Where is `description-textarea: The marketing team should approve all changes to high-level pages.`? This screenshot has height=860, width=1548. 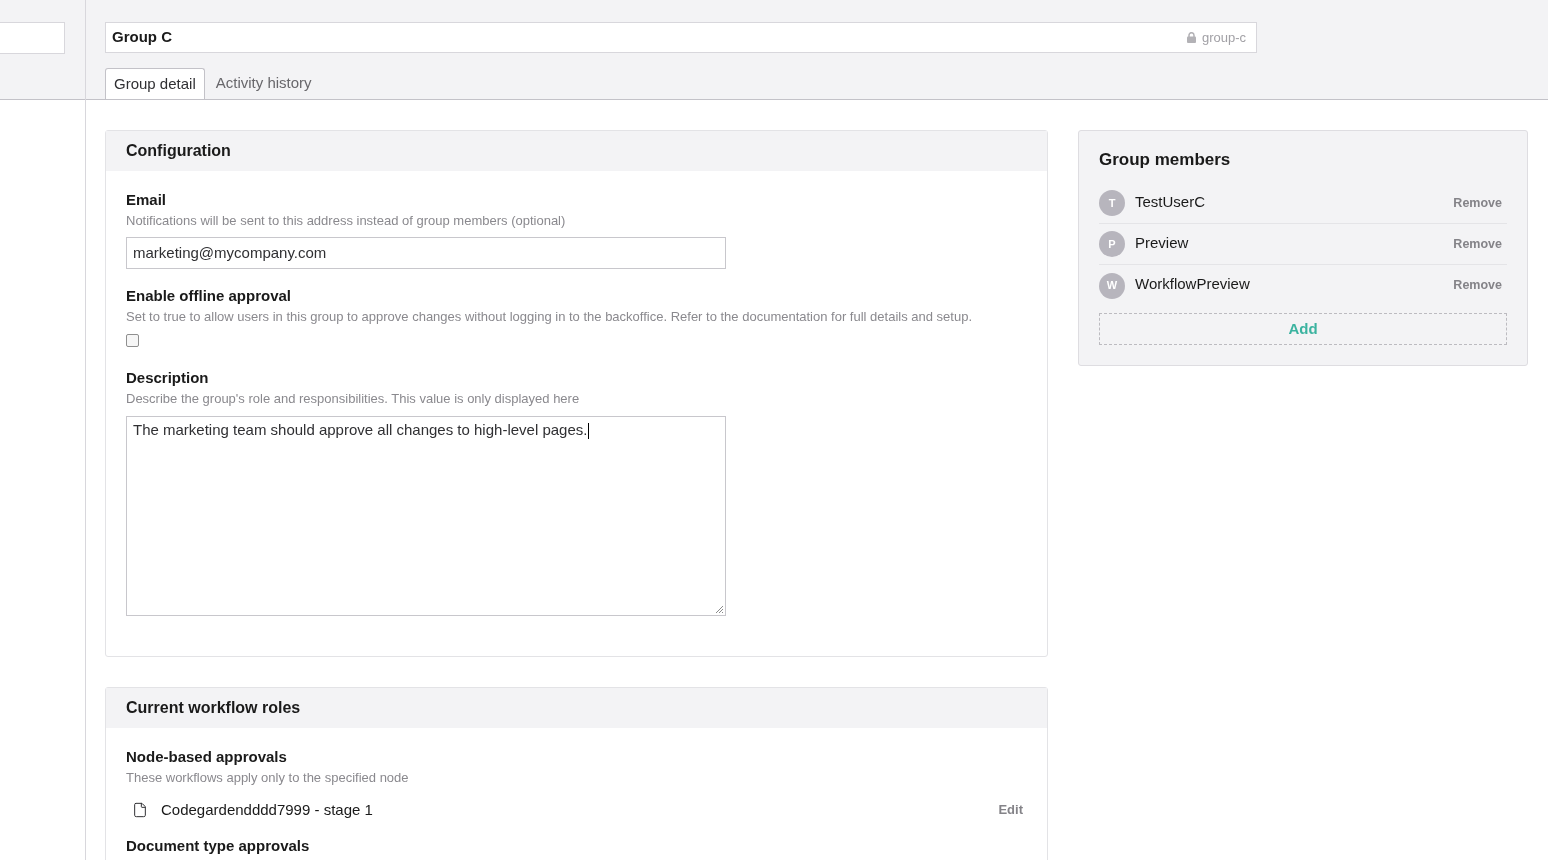
description-textarea: The marketing team should approve all changes to high-level pages. is located at coordinates (426, 516).